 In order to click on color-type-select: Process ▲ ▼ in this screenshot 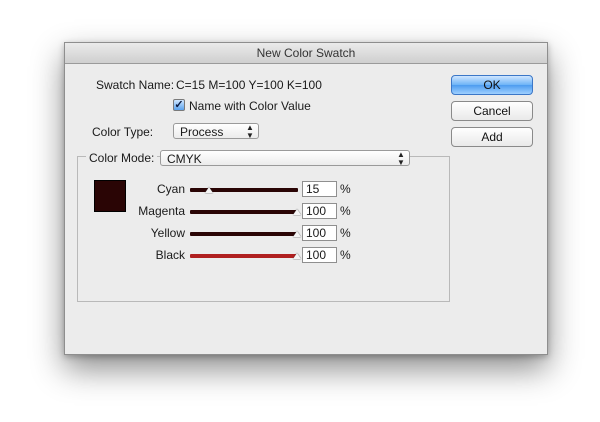, I will do `click(216, 131)`.